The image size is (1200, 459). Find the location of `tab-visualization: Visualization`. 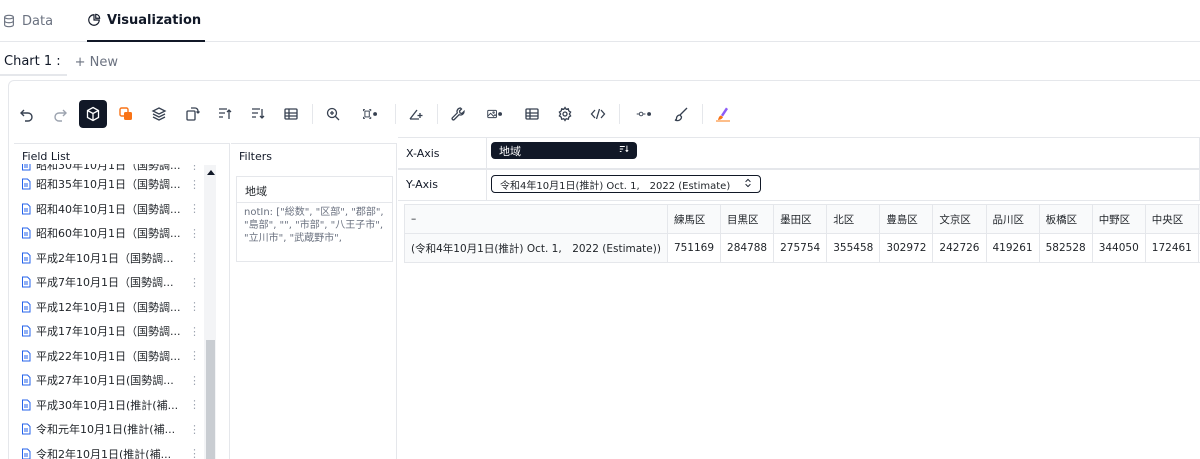

tab-visualization: Visualization is located at coordinates (146, 21).